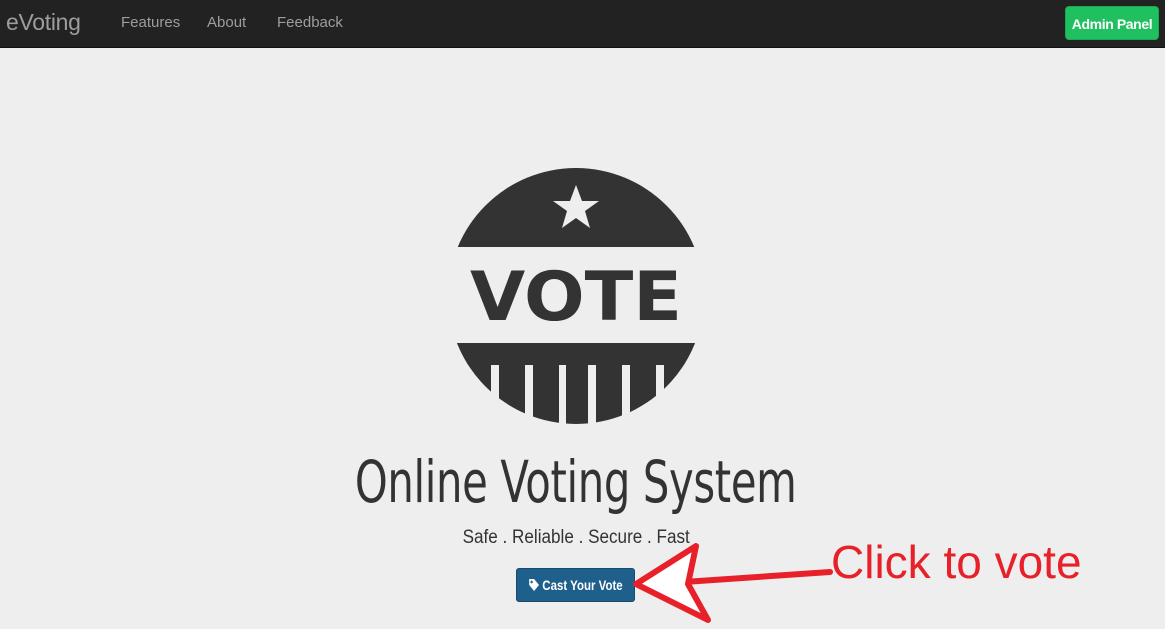 This screenshot has height=629, width=1165. I want to click on page-title-text: Online Voting System, so click(576, 482).